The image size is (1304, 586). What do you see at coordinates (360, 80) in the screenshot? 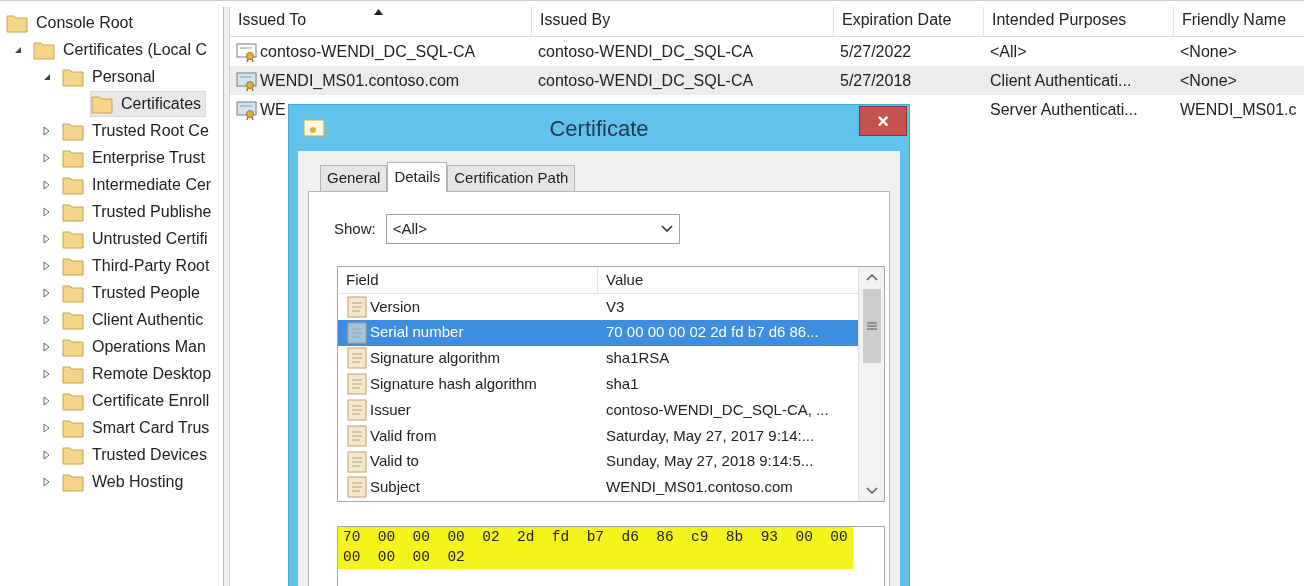
I see `table-cell-text: WENDI_MS01.contoso.com` at bounding box center [360, 80].